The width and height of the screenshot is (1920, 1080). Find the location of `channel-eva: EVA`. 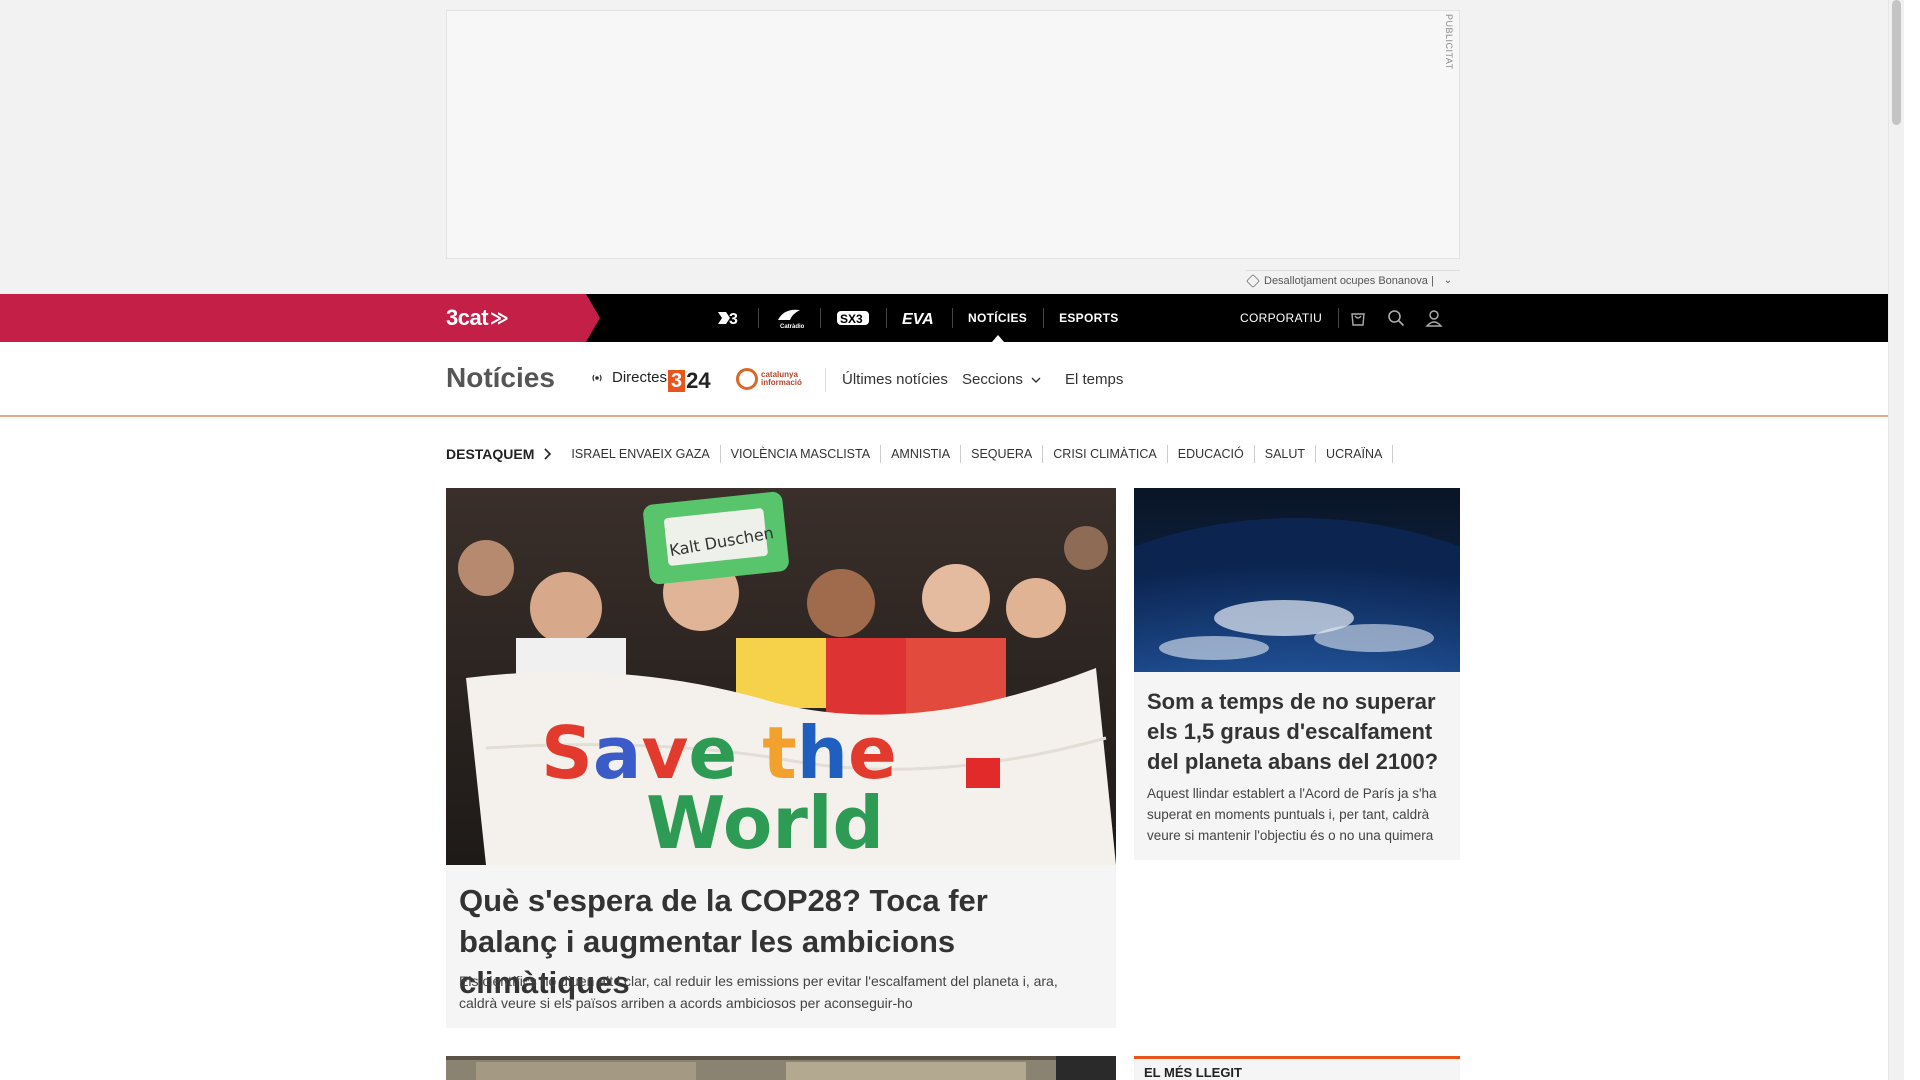

channel-eva: EVA is located at coordinates (919, 318).